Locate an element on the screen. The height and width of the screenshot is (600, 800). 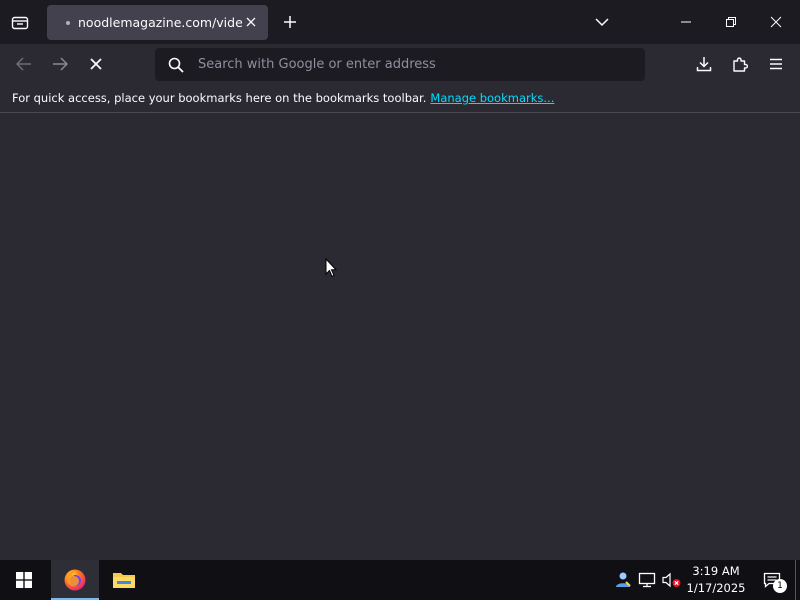
tab-list-button is located at coordinates (20, 22).